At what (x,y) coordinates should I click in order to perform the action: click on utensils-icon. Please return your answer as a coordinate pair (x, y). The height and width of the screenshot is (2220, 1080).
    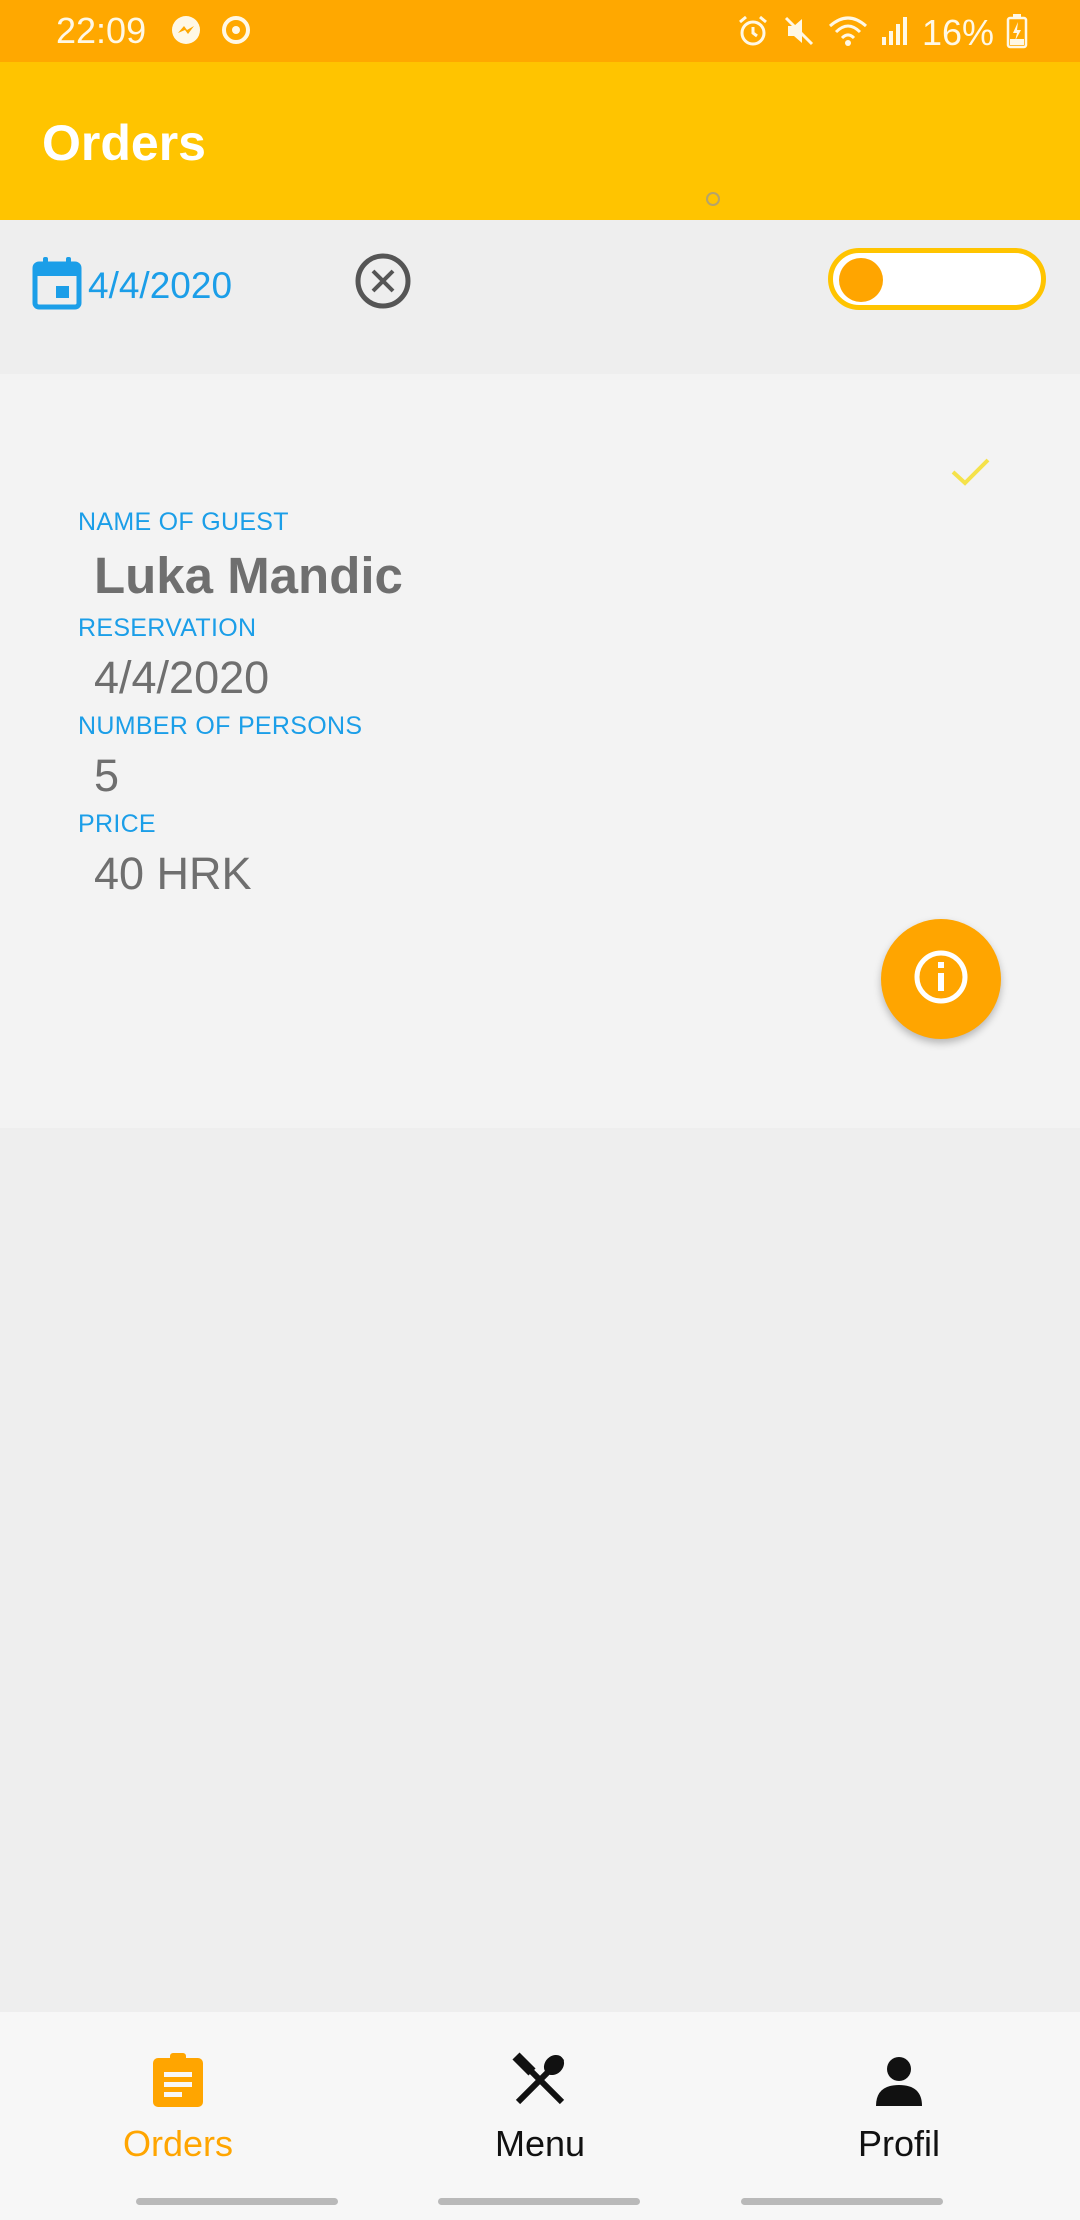
    Looking at the image, I should click on (540, 2082).